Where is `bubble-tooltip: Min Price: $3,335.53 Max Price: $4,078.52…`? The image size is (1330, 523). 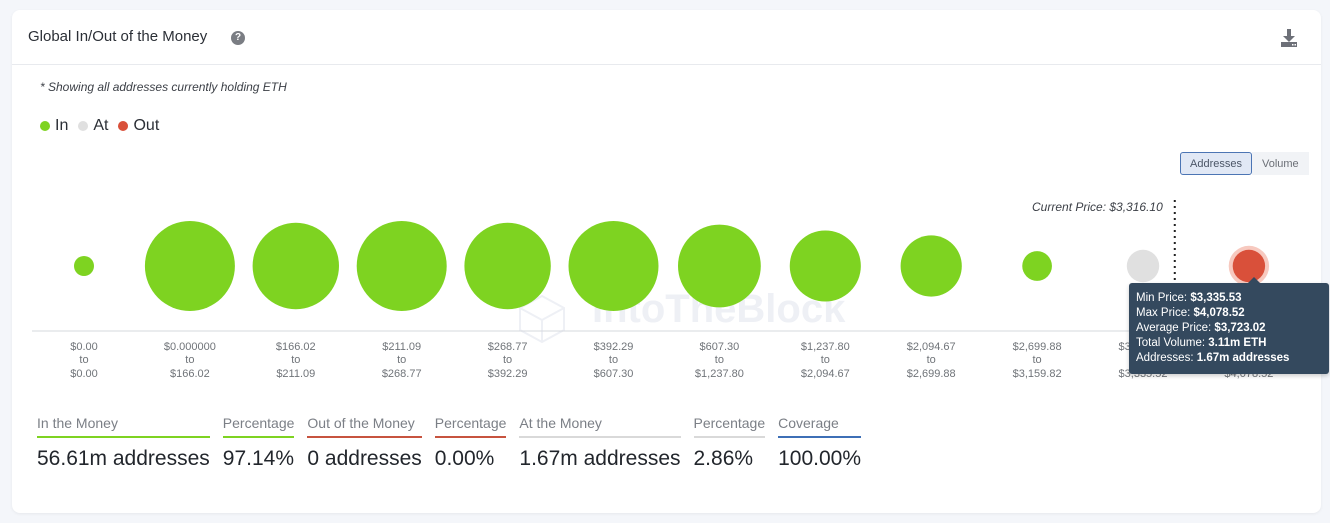 bubble-tooltip: Min Price: $3,335.53 Max Price: $4,078.52… is located at coordinates (1229, 325).